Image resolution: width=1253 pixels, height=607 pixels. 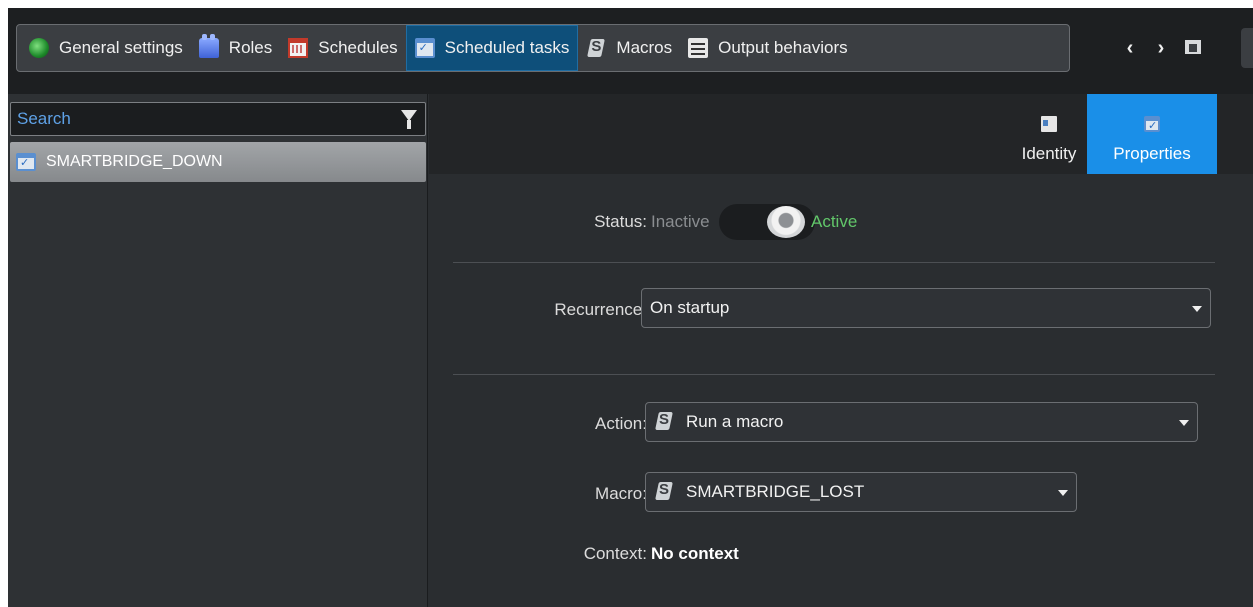 I want to click on tab-macros: Macros, so click(x=629, y=48).